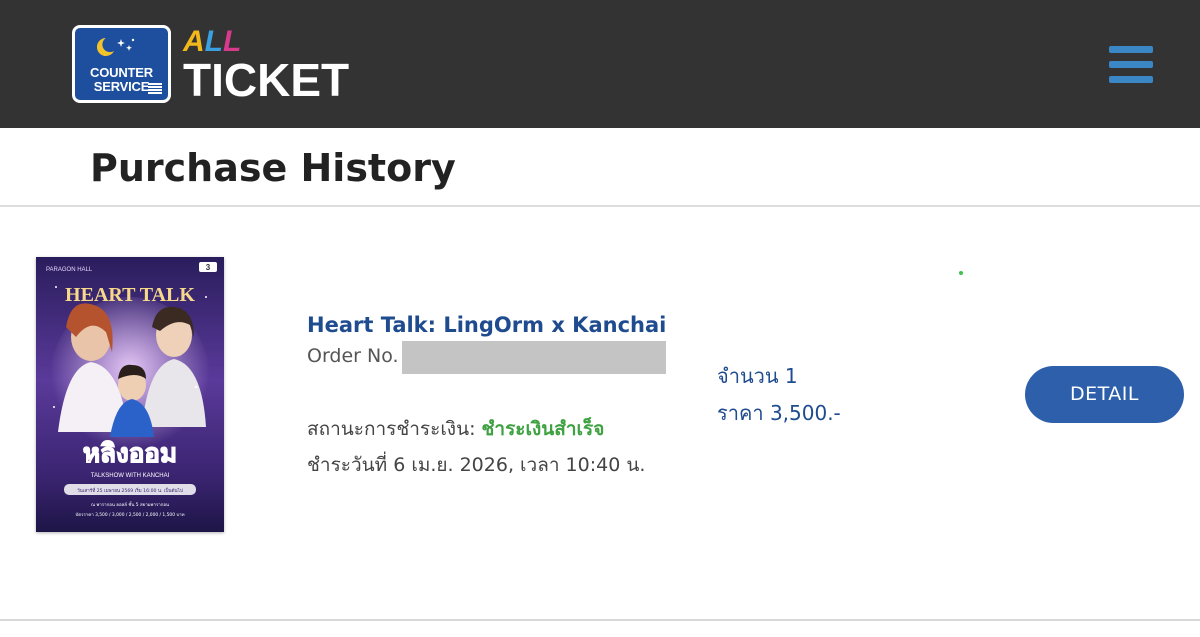 This screenshot has width=1200, height=637. I want to click on payment-status-value: ชำระเงินสำเร็จ, so click(543, 429).